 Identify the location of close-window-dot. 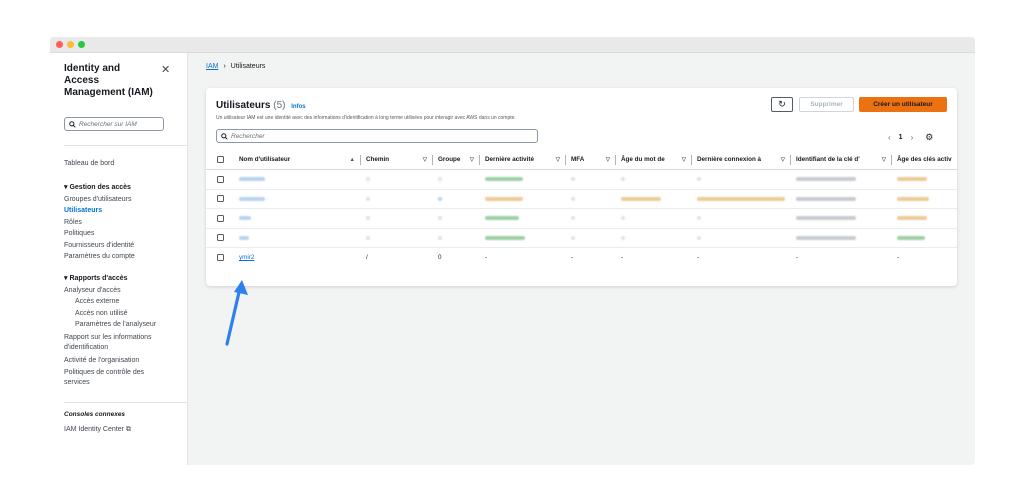
(59, 44).